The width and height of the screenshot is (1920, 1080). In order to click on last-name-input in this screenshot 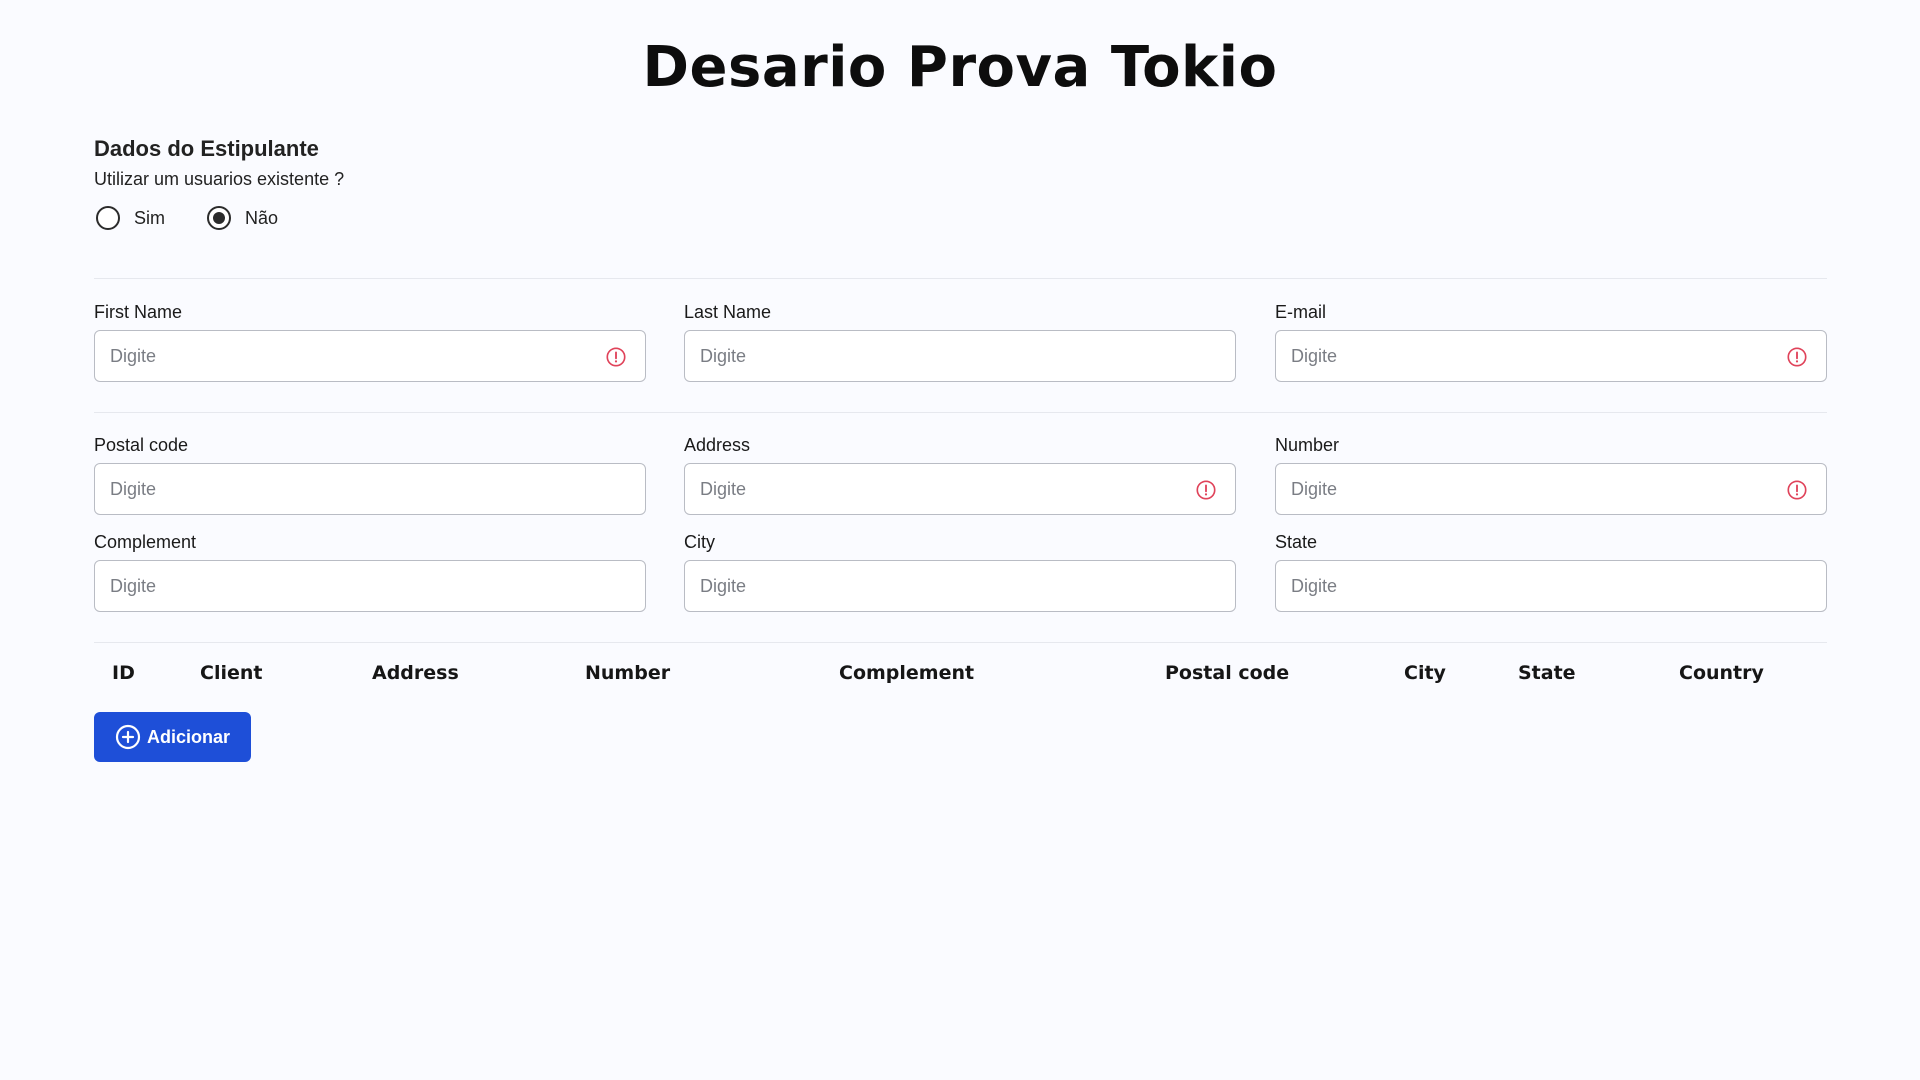, I will do `click(960, 356)`.